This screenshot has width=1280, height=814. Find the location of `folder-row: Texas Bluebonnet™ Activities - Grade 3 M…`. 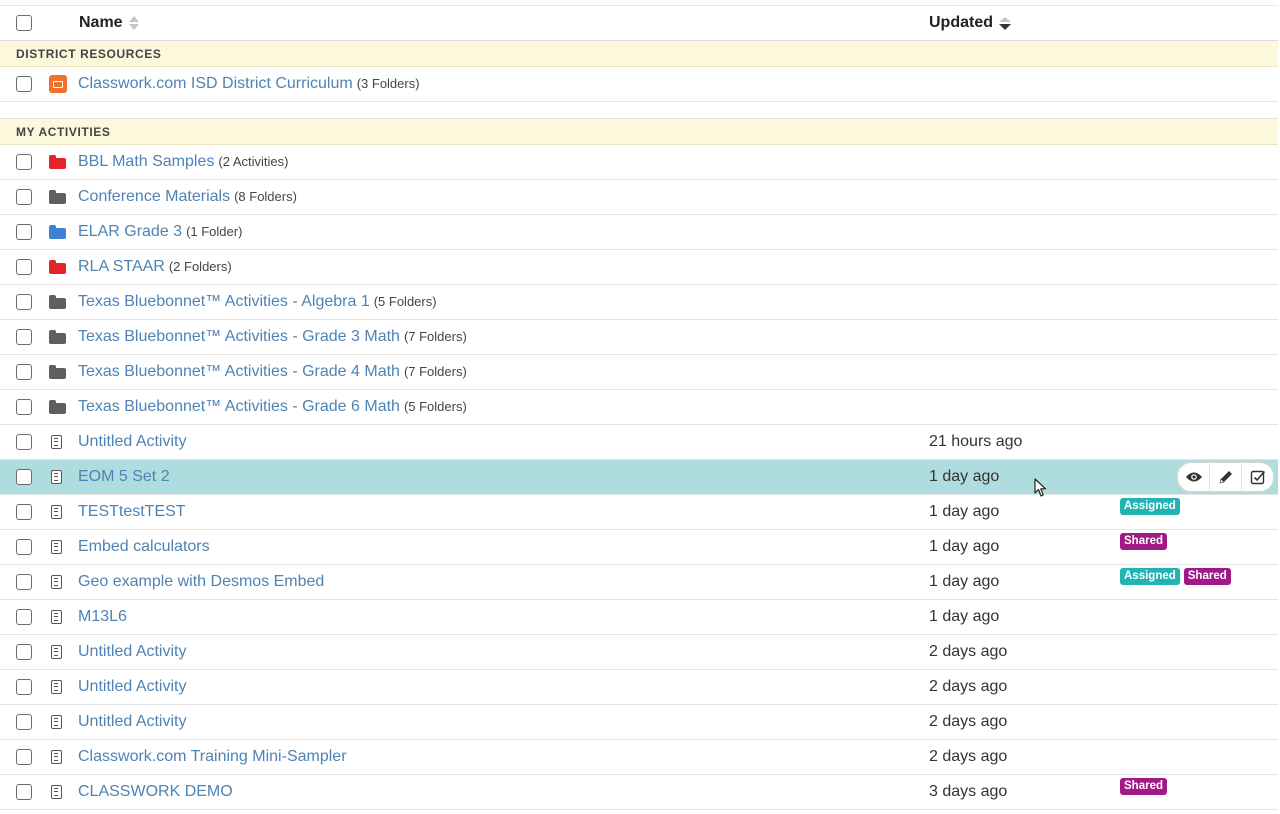

folder-row: Texas Bluebonnet™ Activities - Grade 3 M… is located at coordinates (639, 337).